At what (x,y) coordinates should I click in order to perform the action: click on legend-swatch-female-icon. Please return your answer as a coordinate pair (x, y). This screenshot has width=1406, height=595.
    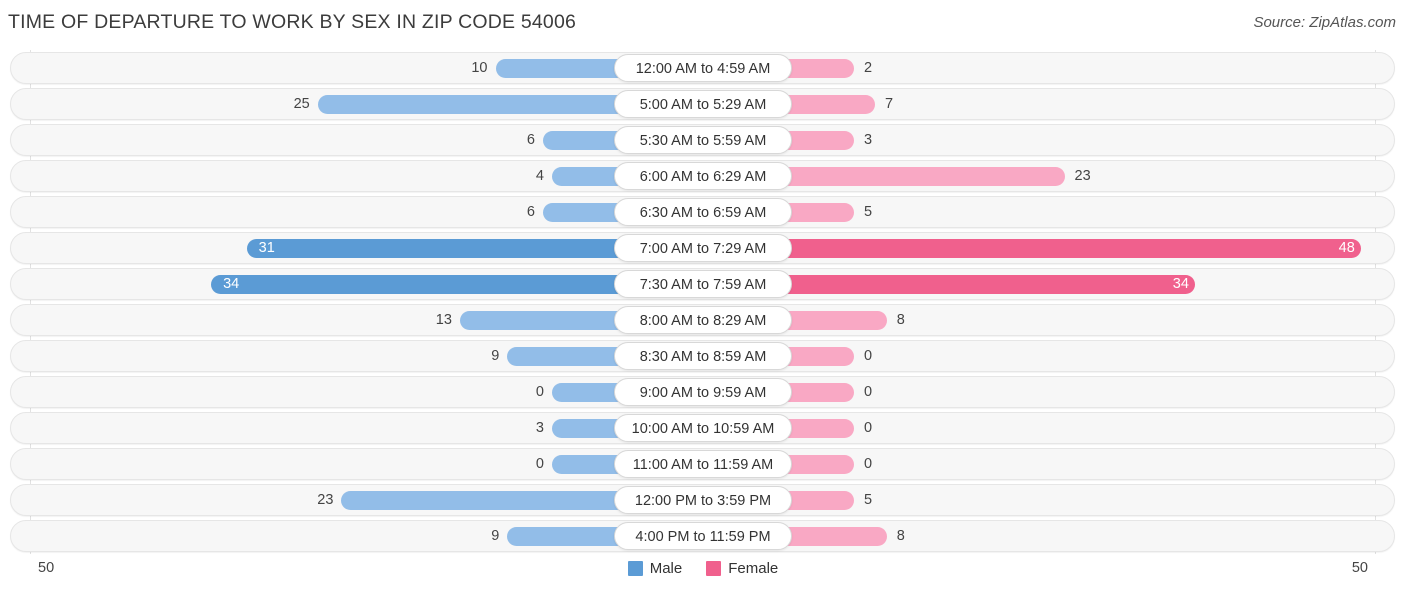
    Looking at the image, I should click on (714, 568).